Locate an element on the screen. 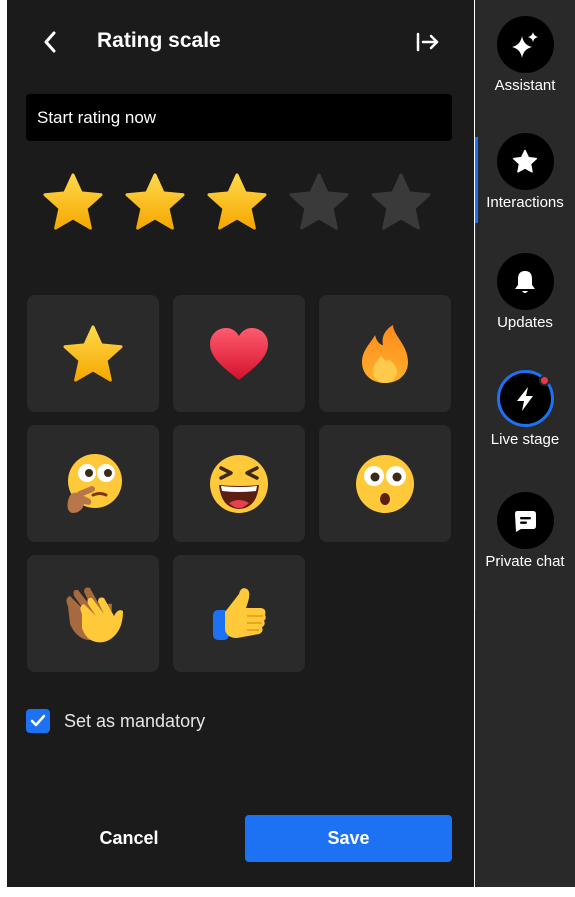 The height and width of the screenshot is (897, 575). collapse-panel-button is located at coordinates (428, 42).